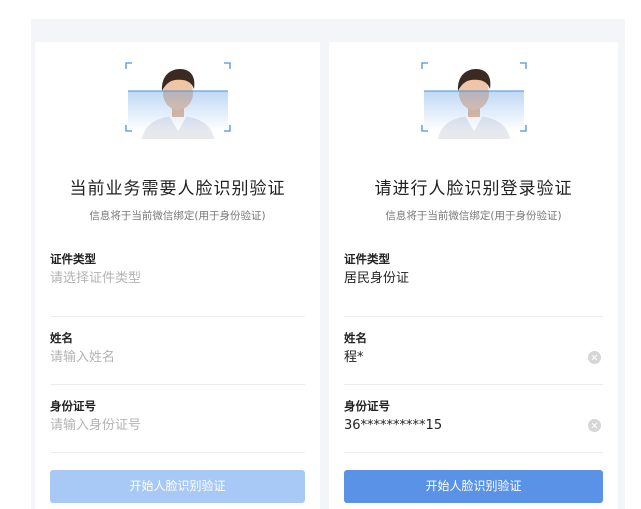  Describe the element at coordinates (177, 283) in the screenshot. I see `id-type-select: 证件类型 请选择证件类型` at that location.